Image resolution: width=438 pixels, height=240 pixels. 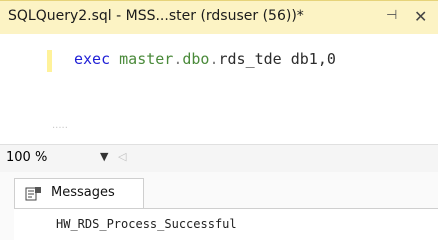 I want to click on procedure-args: db1,0, so click(x=308, y=59).